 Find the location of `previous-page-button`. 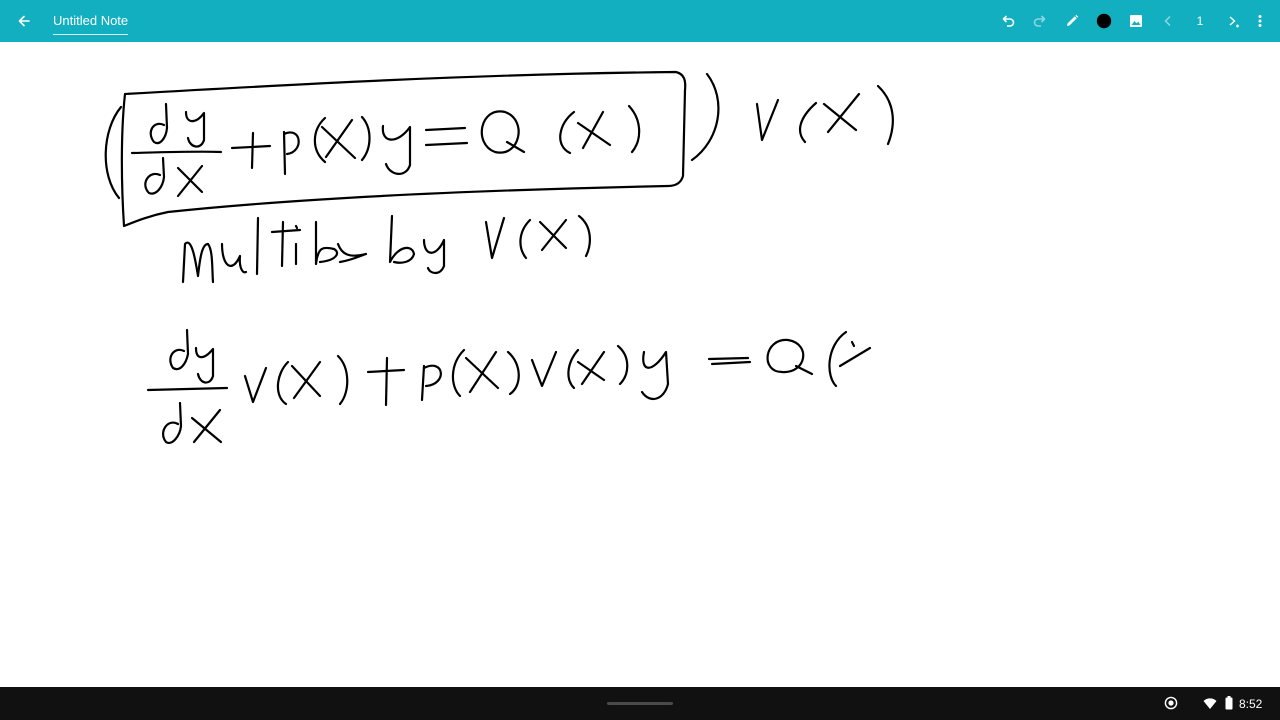

previous-page-button is located at coordinates (1168, 21).